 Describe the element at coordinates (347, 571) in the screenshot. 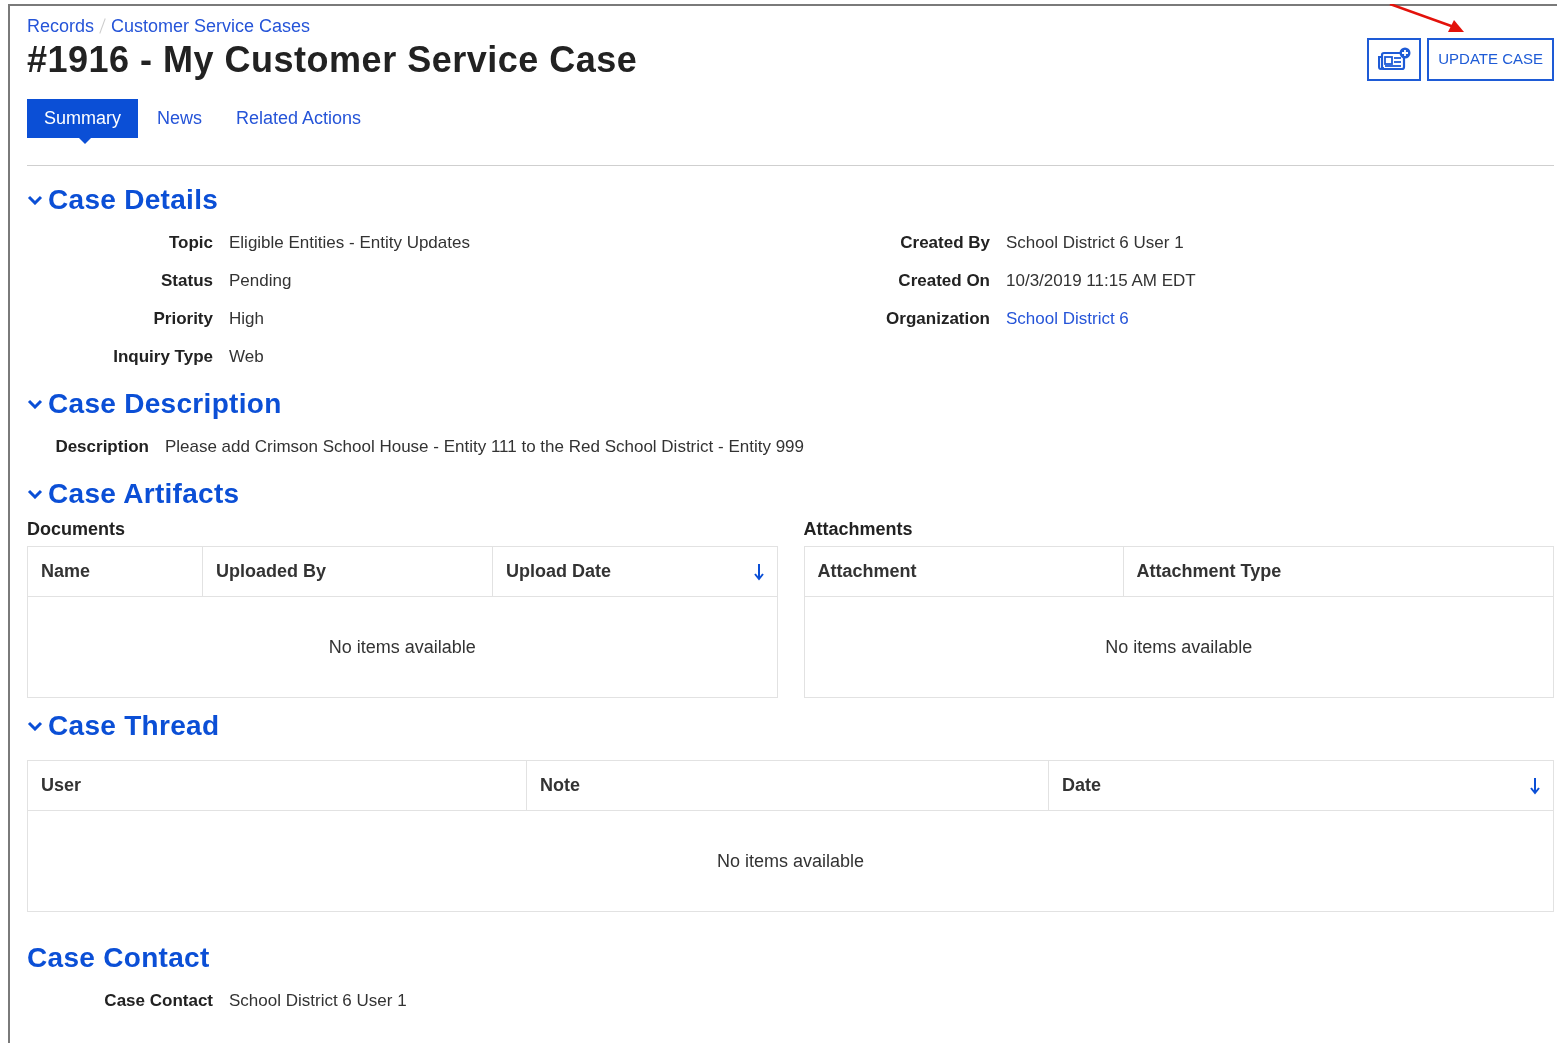

I see `column-header: Uploaded By` at that location.